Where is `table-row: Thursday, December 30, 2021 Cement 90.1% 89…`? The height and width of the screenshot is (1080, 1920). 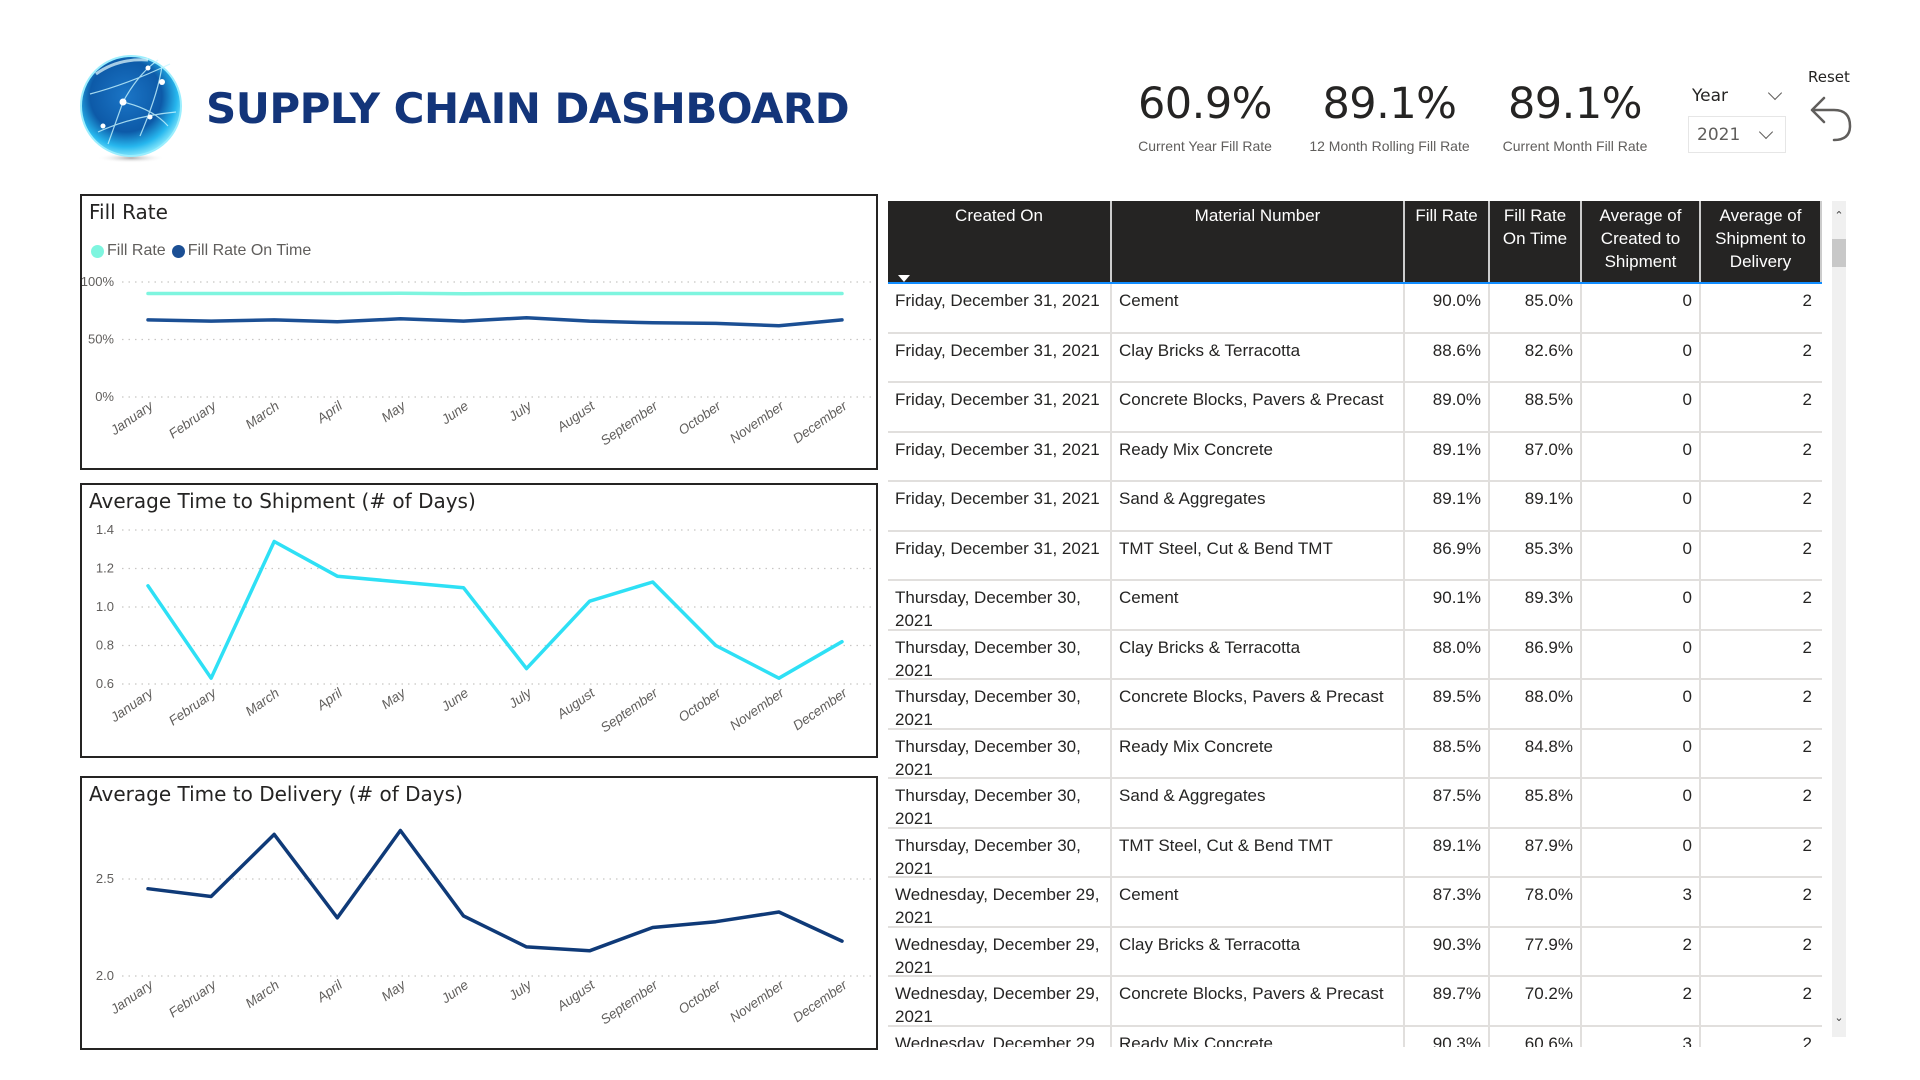 table-row: Thursday, December 30, 2021 Cement 90.1% 89… is located at coordinates (1355, 606).